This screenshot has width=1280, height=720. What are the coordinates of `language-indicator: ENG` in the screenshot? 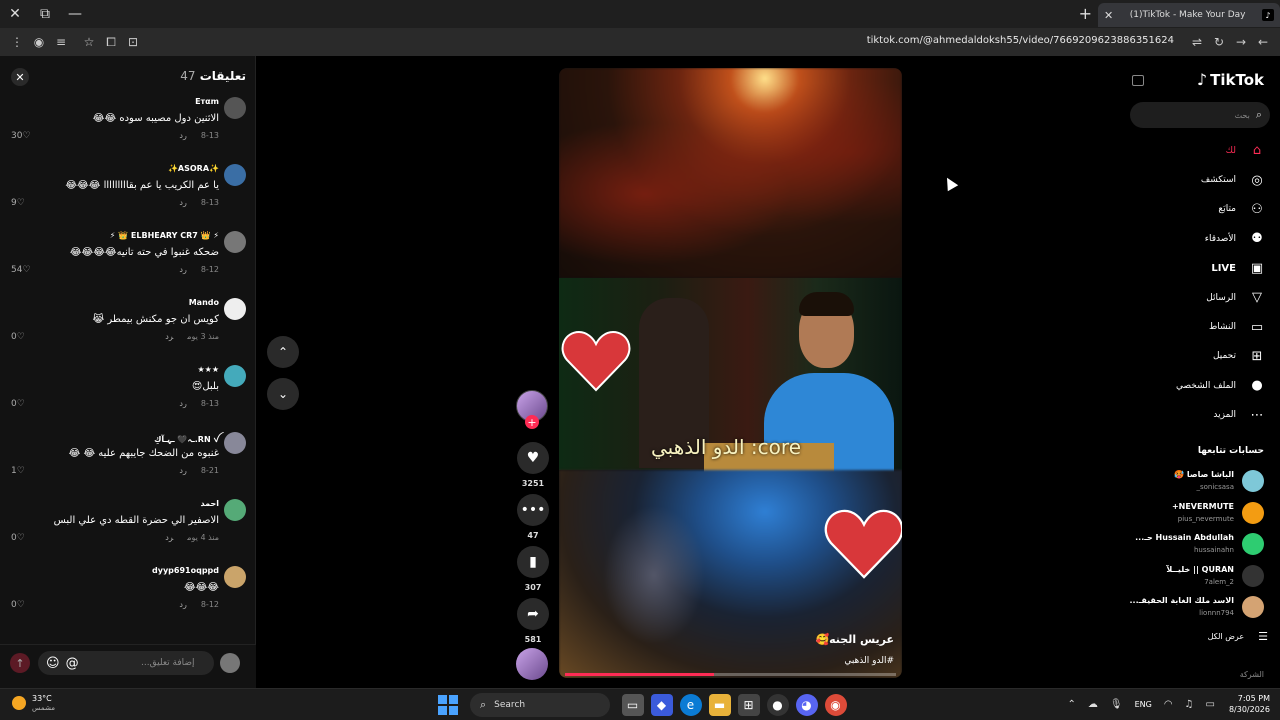 It's located at (1143, 704).